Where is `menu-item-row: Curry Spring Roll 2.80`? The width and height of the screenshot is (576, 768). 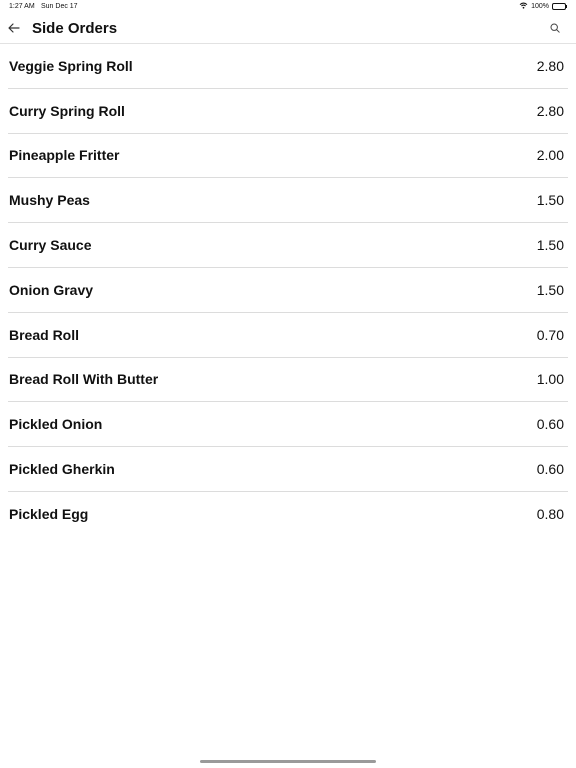 menu-item-row: Curry Spring Roll 2.80 is located at coordinates (288, 111).